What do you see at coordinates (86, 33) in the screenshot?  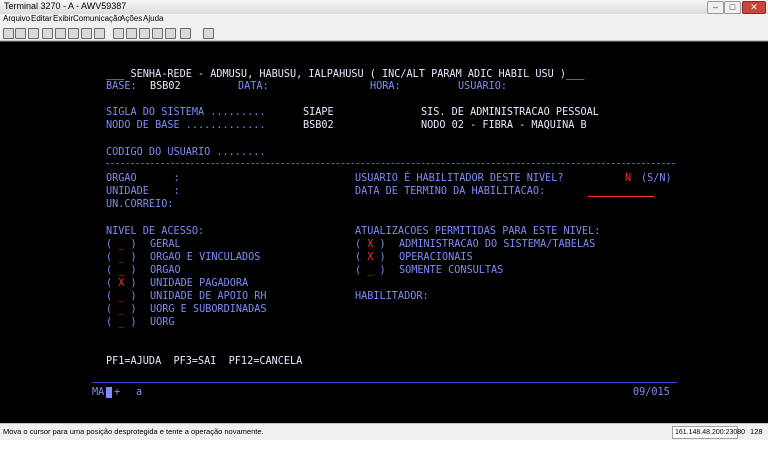 I see `macro-icon` at bounding box center [86, 33].